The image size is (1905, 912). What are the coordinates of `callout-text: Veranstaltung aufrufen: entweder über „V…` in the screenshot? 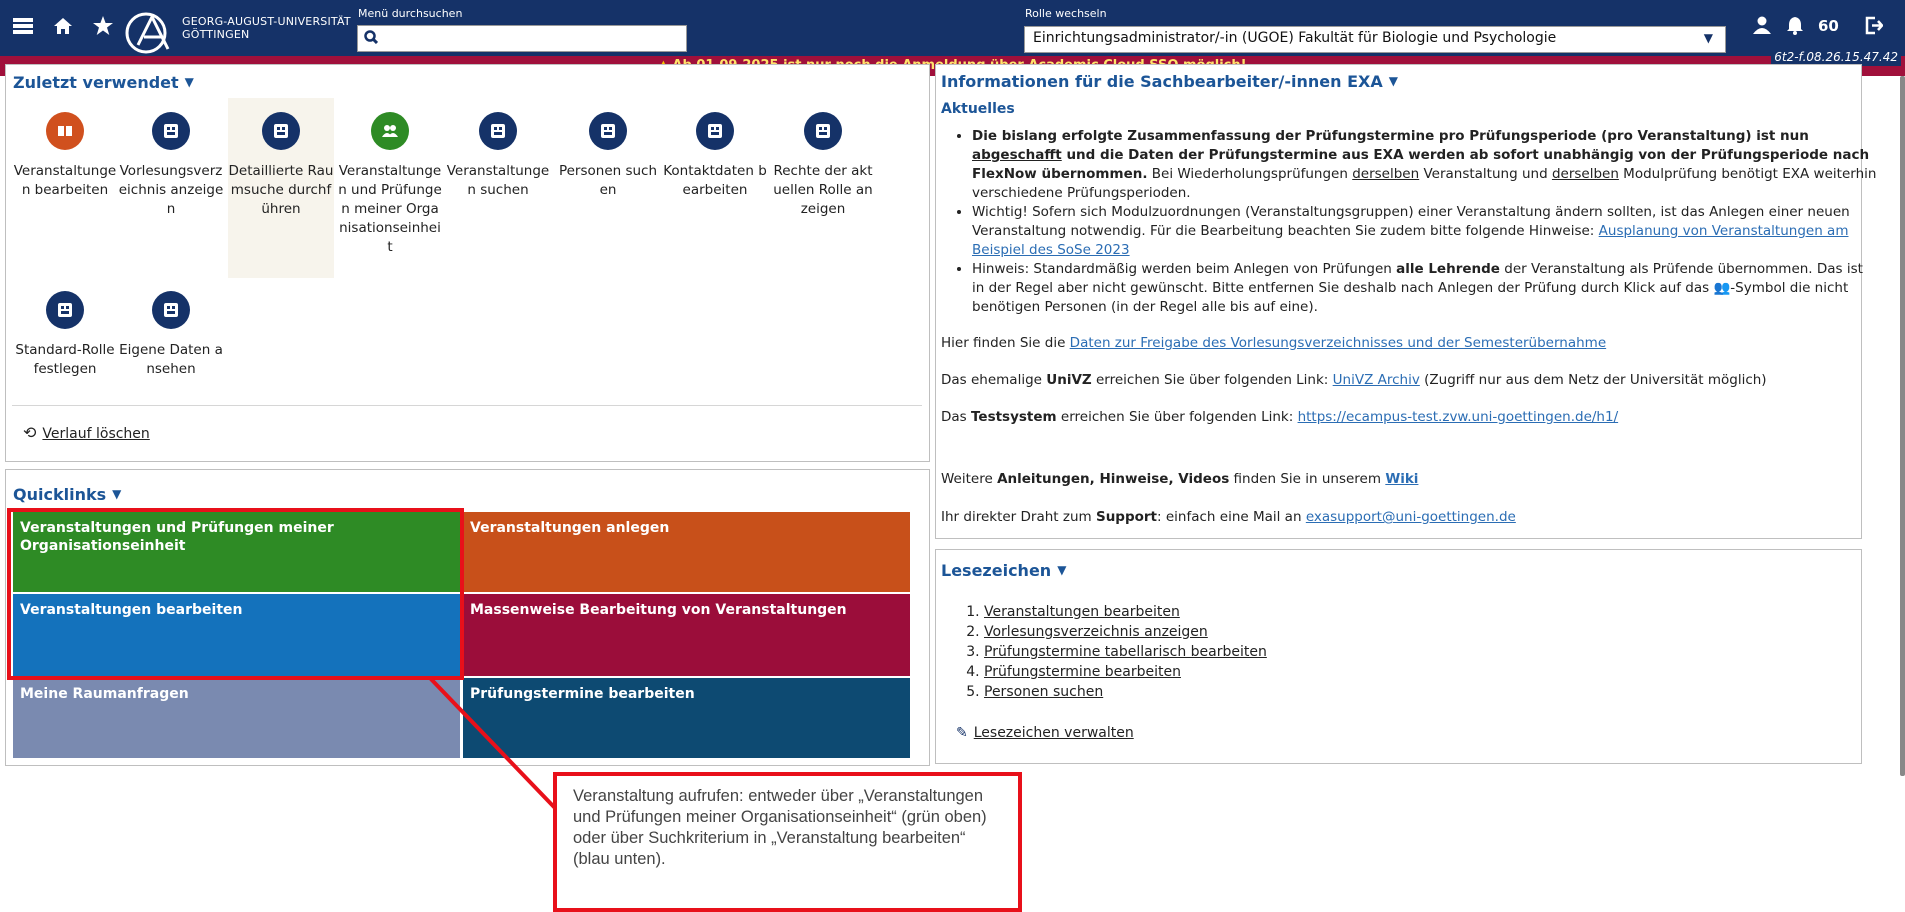 It's located at (780, 827).